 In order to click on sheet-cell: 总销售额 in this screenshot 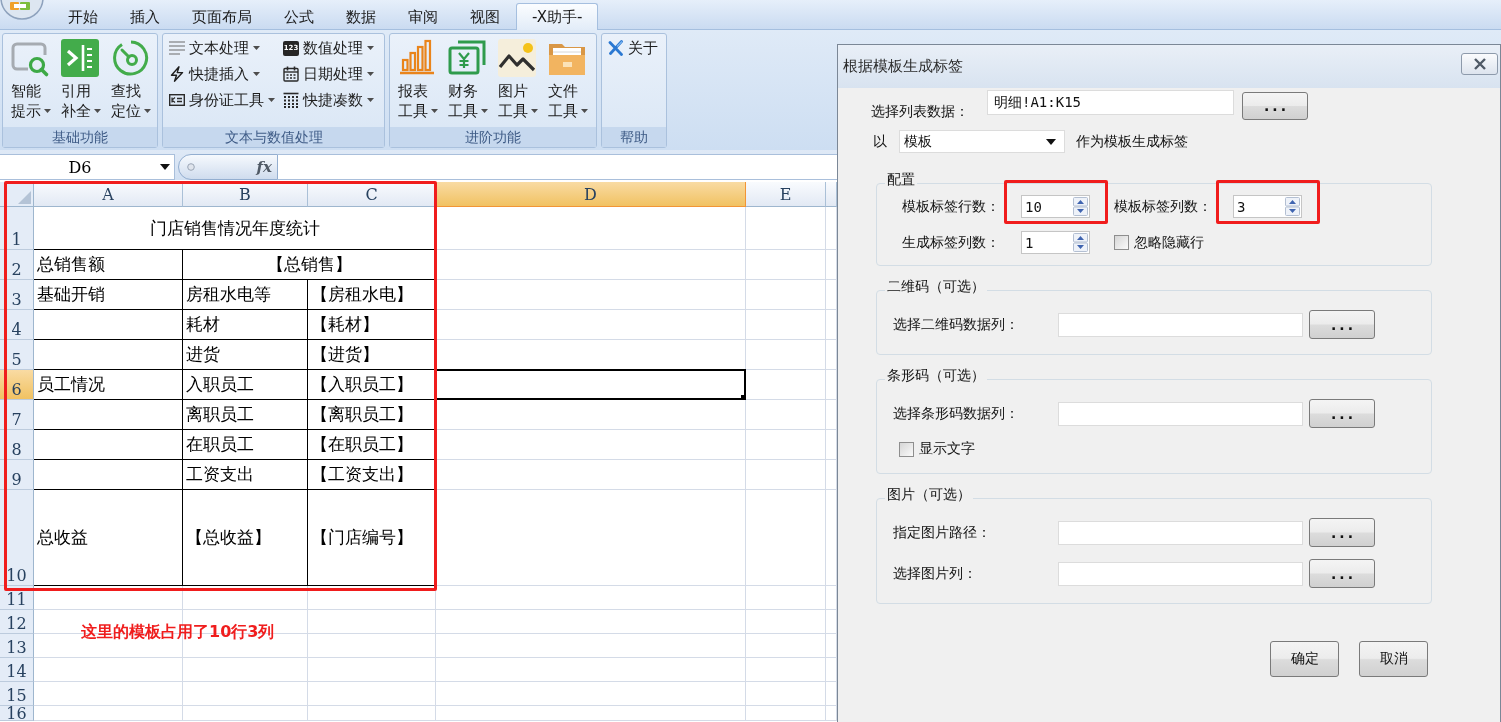, I will do `click(108, 265)`.